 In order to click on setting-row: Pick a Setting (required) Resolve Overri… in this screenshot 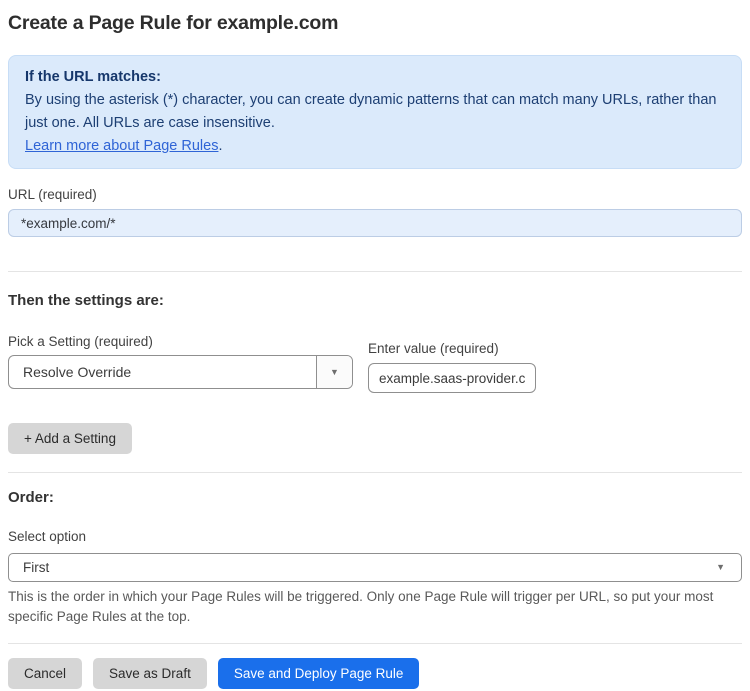, I will do `click(375, 363)`.